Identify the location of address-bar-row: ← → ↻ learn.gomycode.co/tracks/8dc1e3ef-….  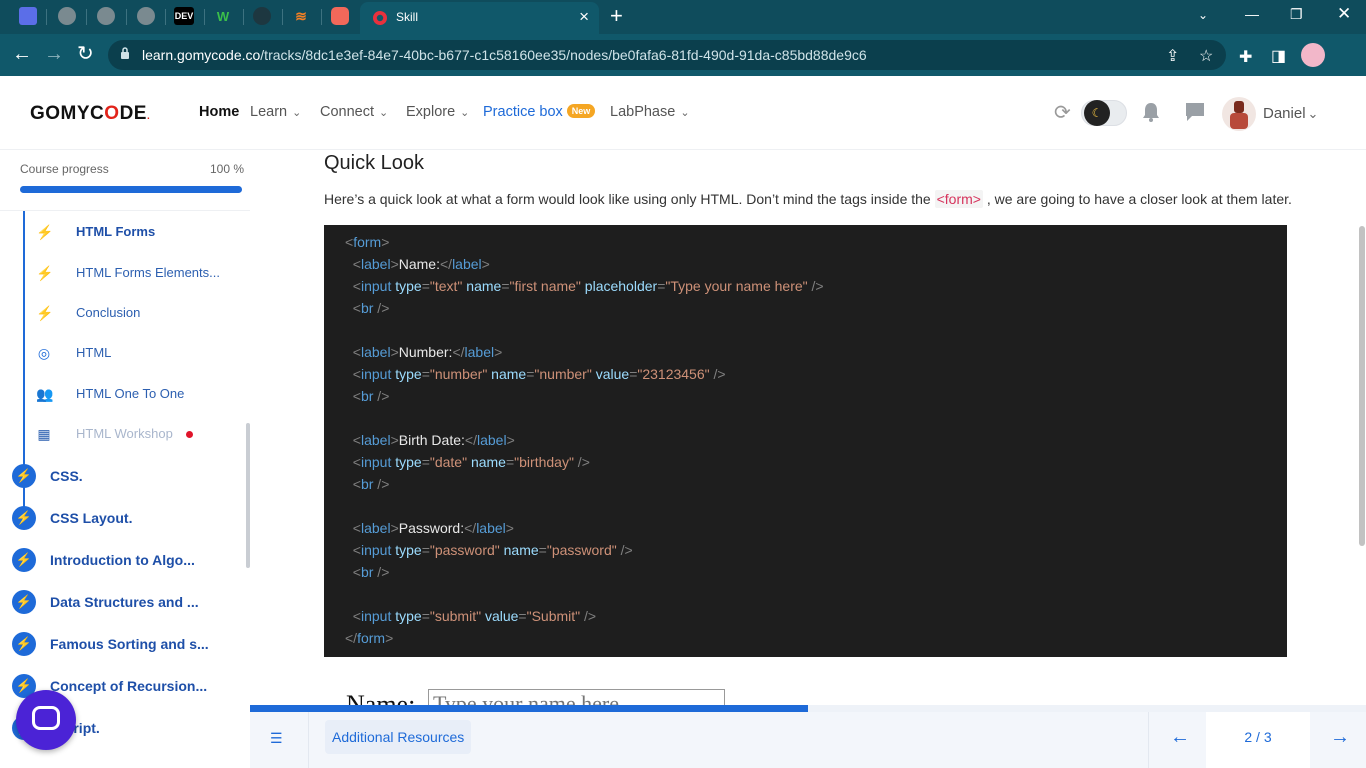
(683, 55).